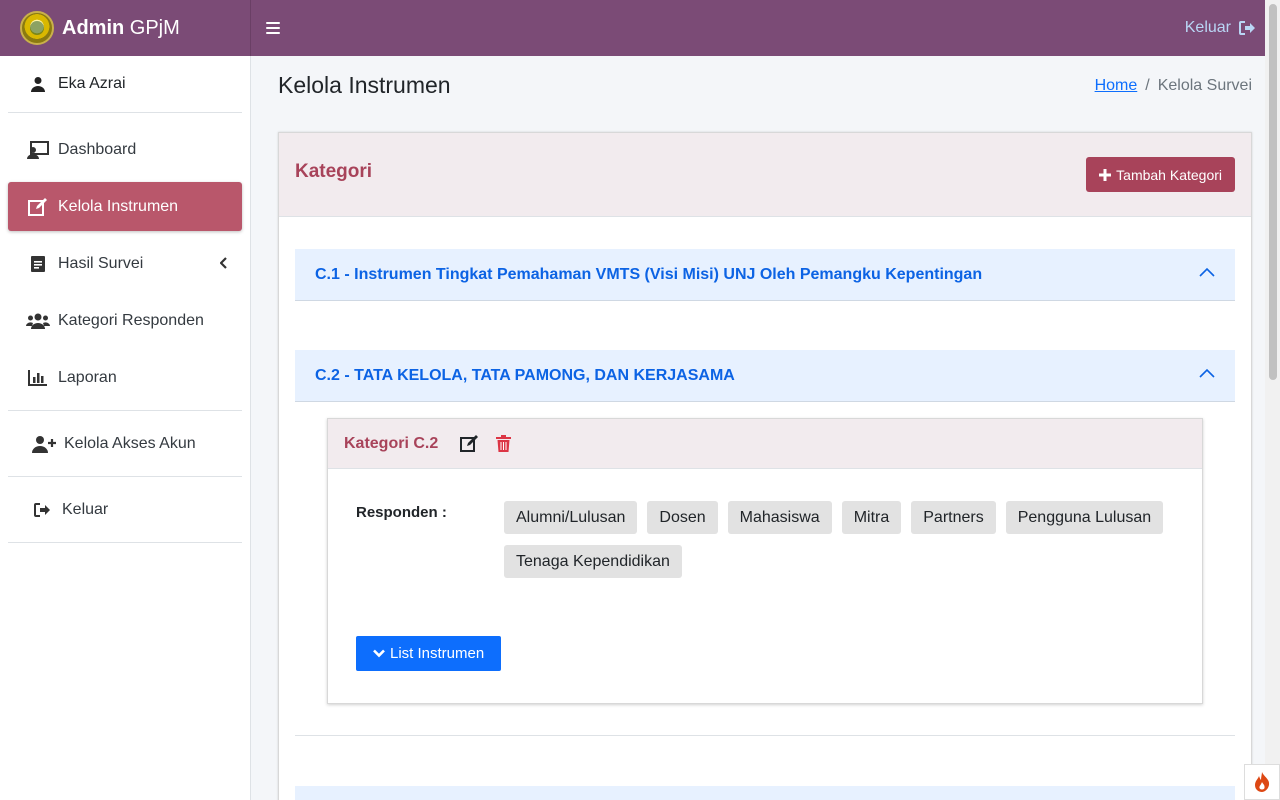  I want to click on respondent-chip: Tenaga Kependidikan, so click(593, 561).